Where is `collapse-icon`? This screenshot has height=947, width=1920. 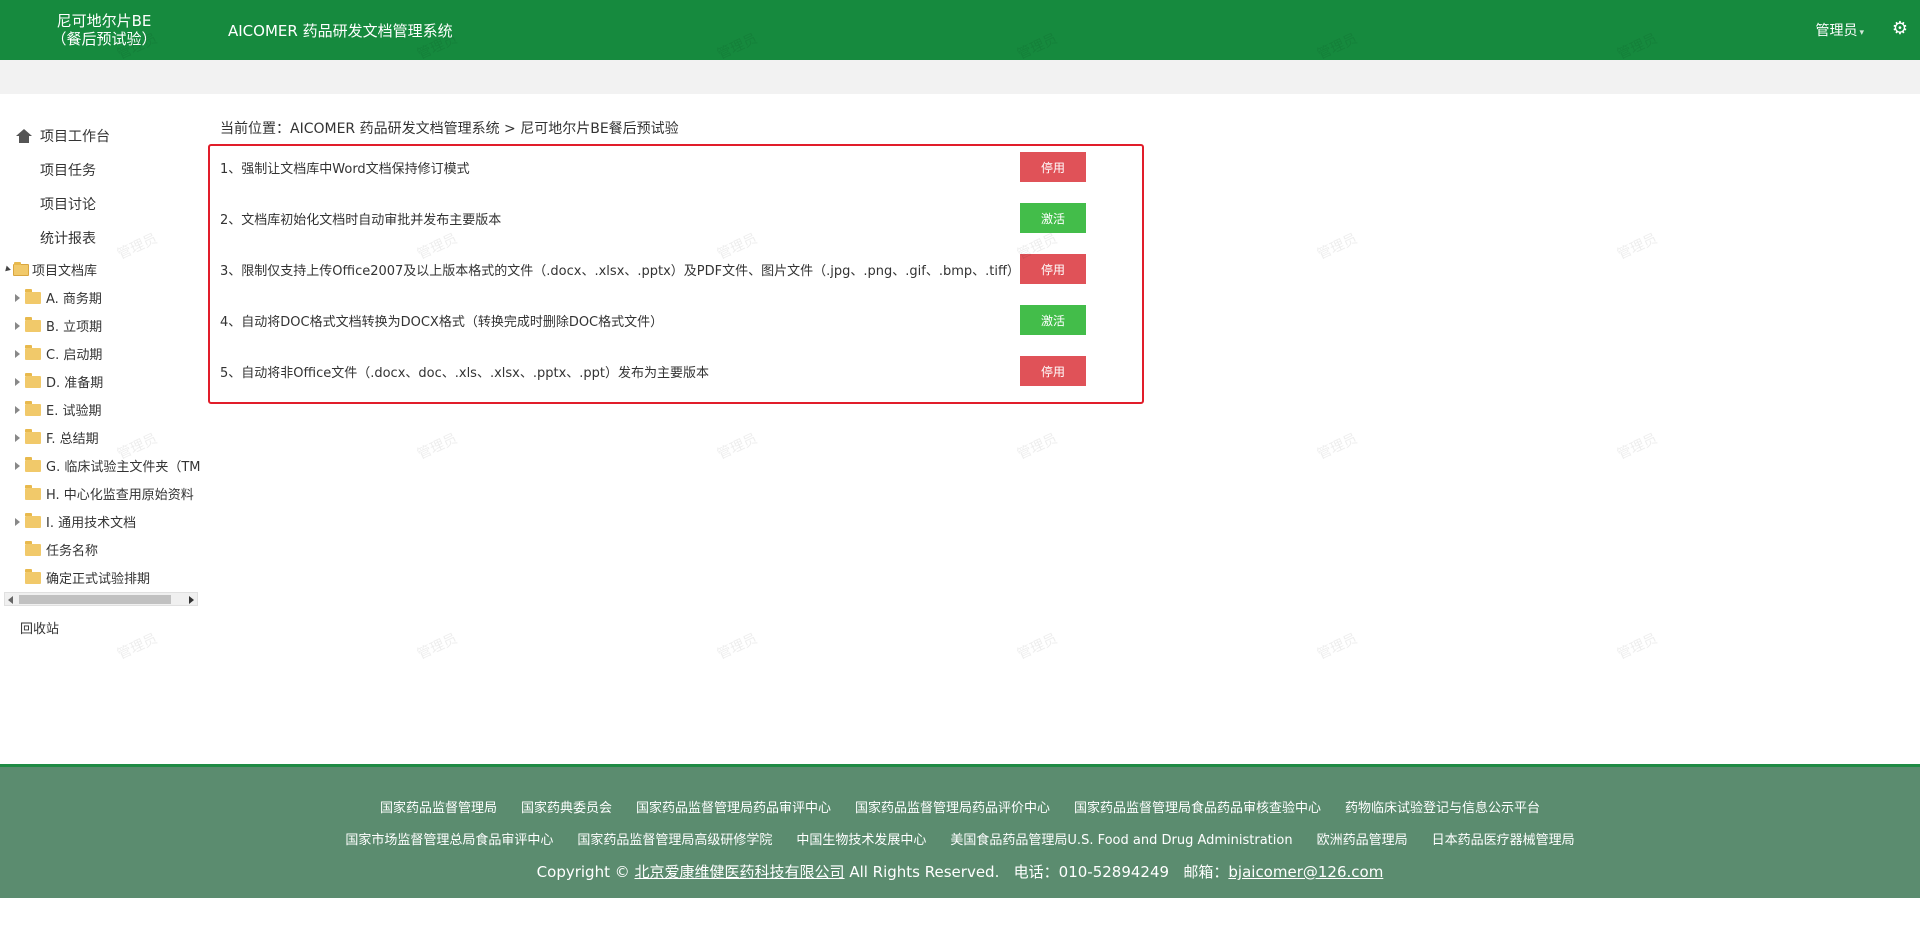 collapse-icon is located at coordinates (7, 269).